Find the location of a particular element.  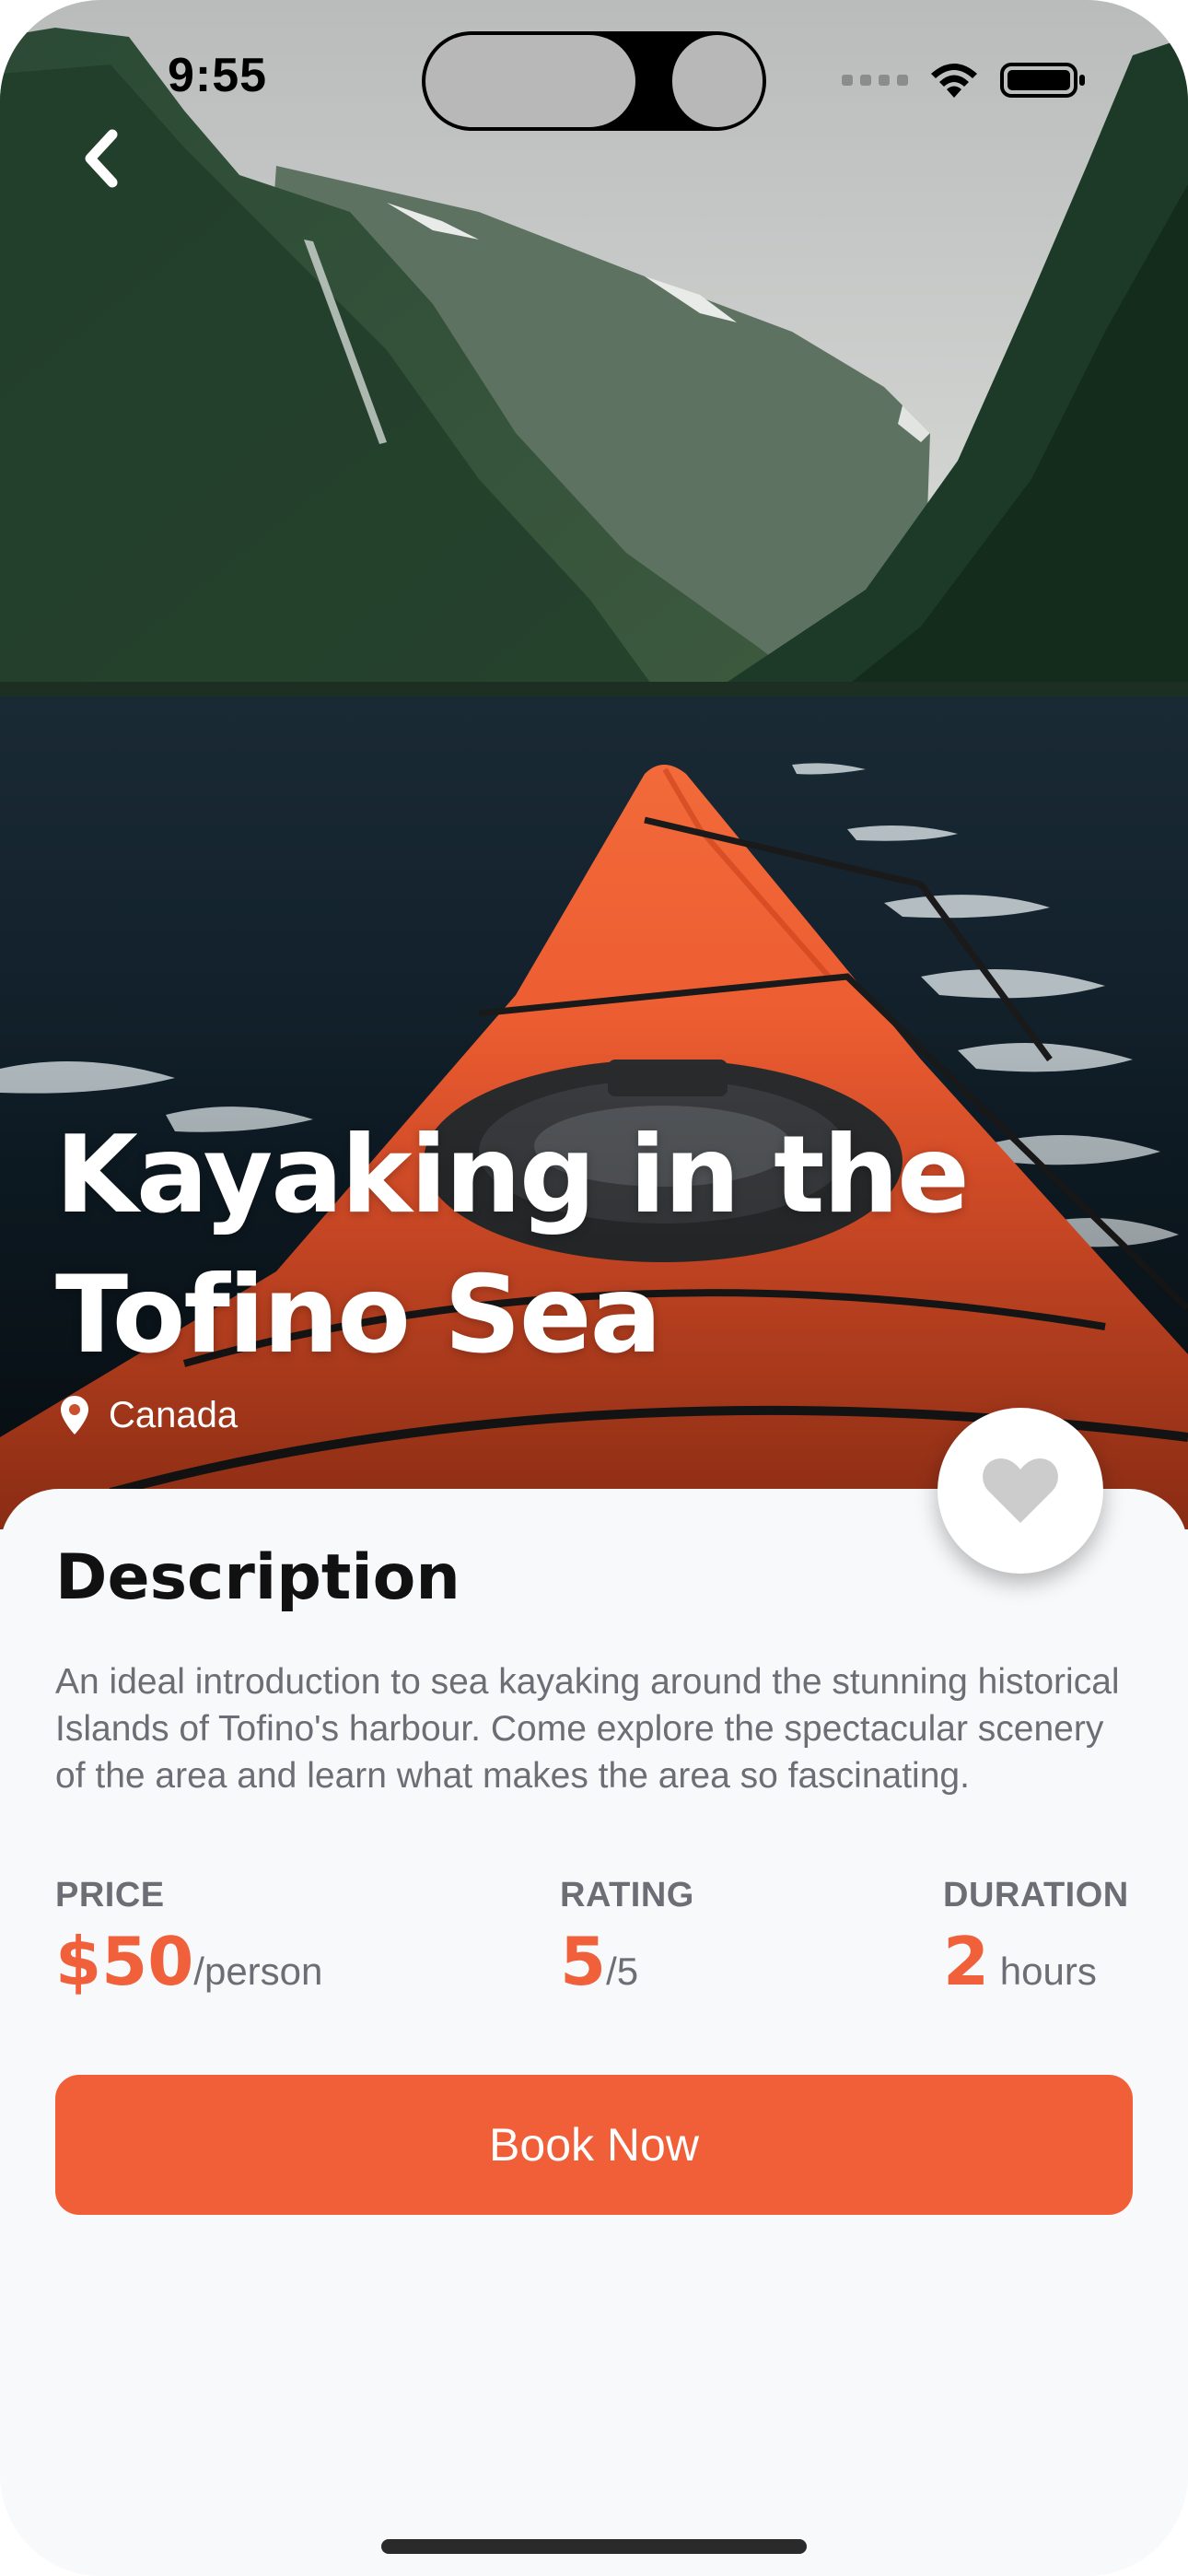

heart-icon is located at coordinates (1020, 1490).